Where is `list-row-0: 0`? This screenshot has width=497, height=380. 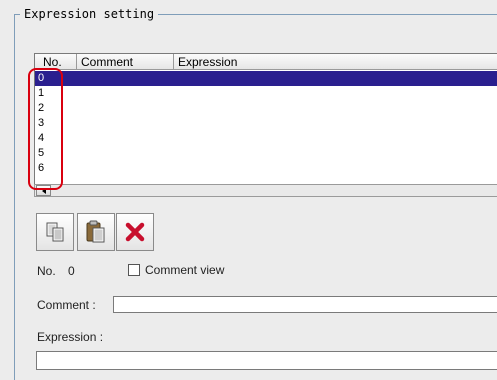 list-row-0: 0 is located at coordinates (266, 78).